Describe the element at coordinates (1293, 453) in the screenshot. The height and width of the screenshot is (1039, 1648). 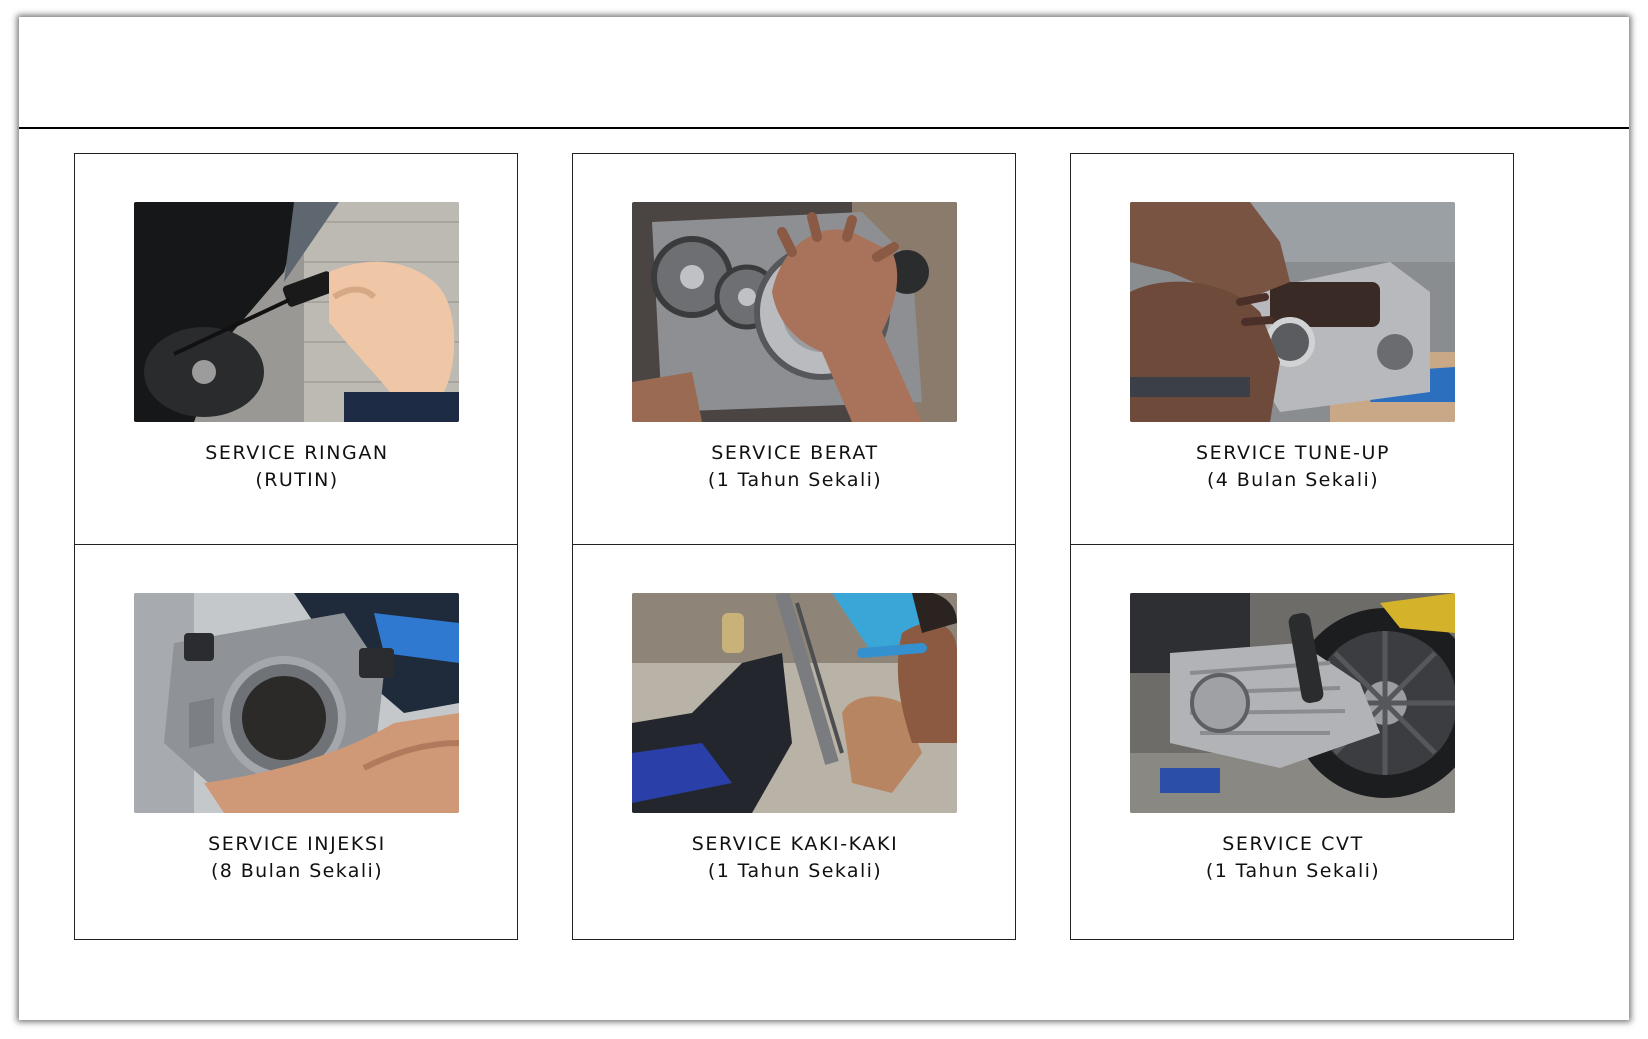
I see `service-title: SERVICE TUNE-UP` at that location.